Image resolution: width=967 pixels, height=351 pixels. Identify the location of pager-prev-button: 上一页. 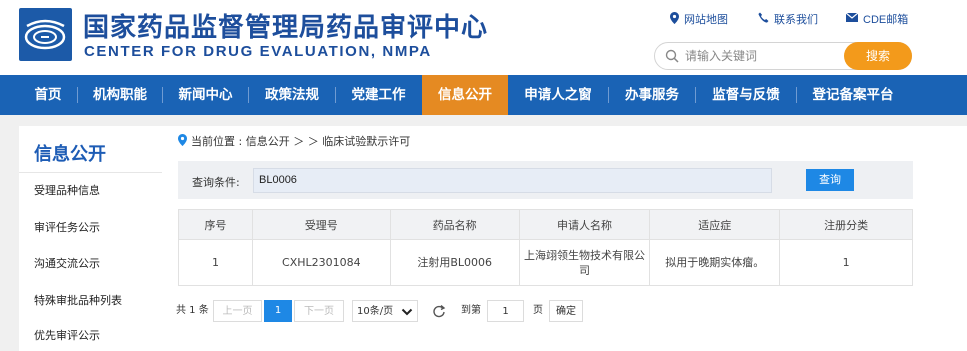
(237, 311).